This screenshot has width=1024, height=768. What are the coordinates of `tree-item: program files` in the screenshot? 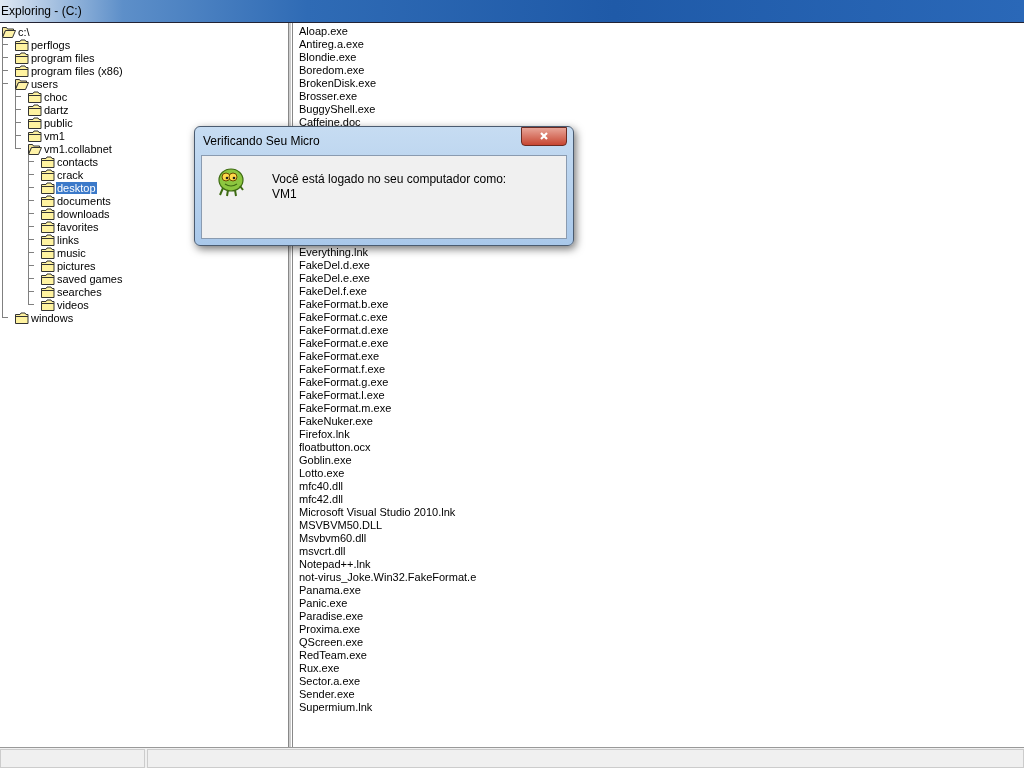 It's located at (63, 57).